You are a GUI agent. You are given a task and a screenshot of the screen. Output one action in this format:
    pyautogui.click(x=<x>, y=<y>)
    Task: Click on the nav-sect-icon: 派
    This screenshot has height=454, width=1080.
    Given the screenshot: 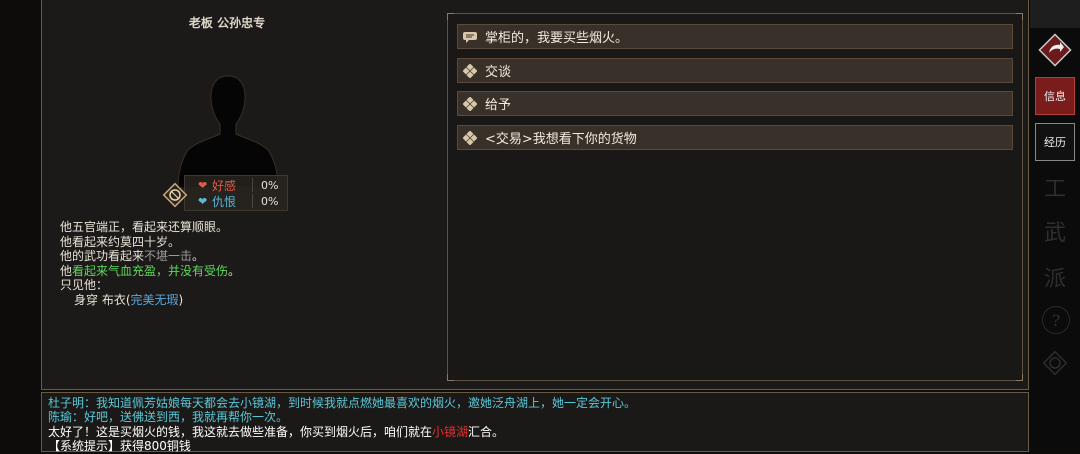 What is the action you would take?
    pyautogui.click(x=1055, y=277)
    